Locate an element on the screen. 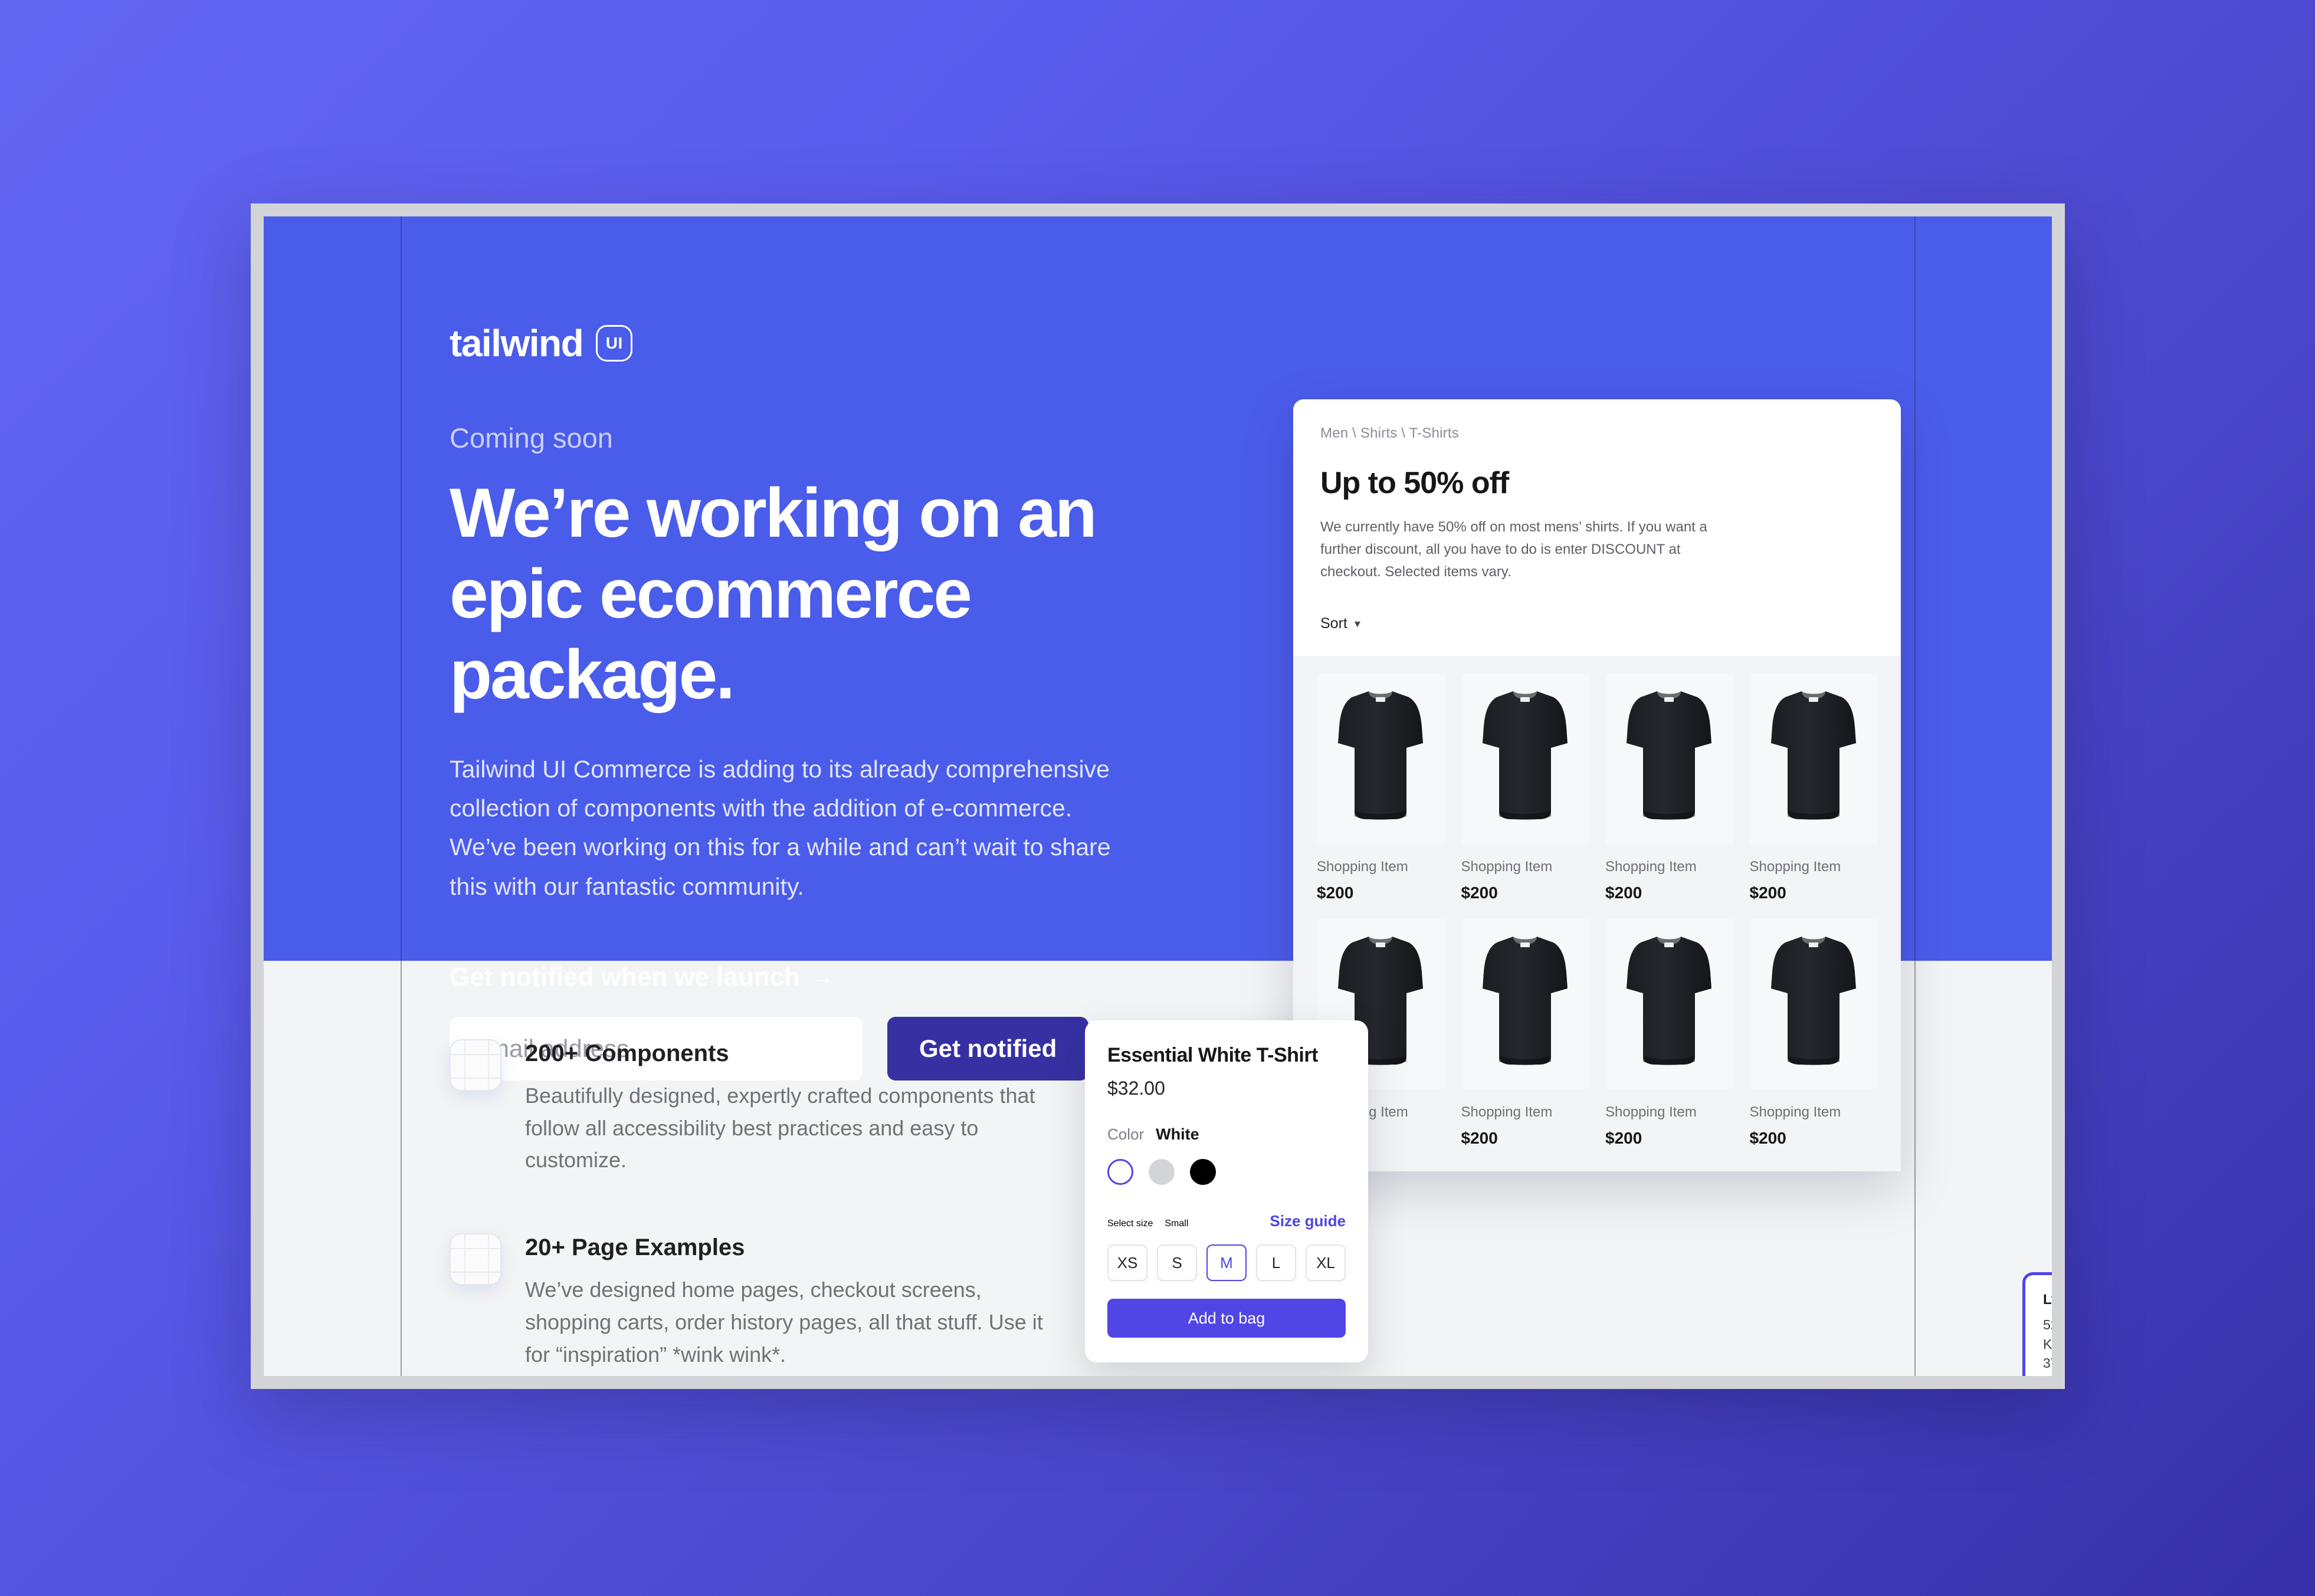 This screenshot has width=2315, height=1596. layout-guide-left-lower is located at coordinates (401, 1169).